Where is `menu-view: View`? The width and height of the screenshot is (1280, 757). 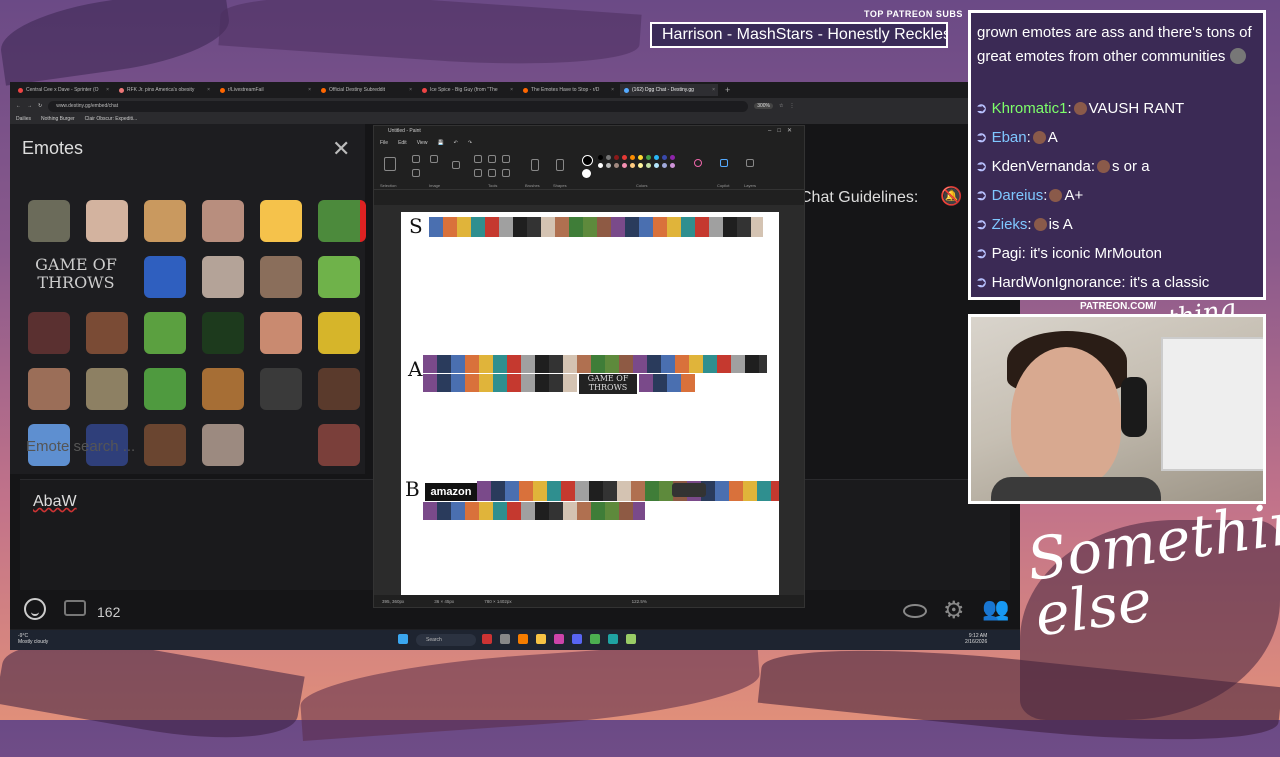 menu-view: View is located at coordinates (422, 143).